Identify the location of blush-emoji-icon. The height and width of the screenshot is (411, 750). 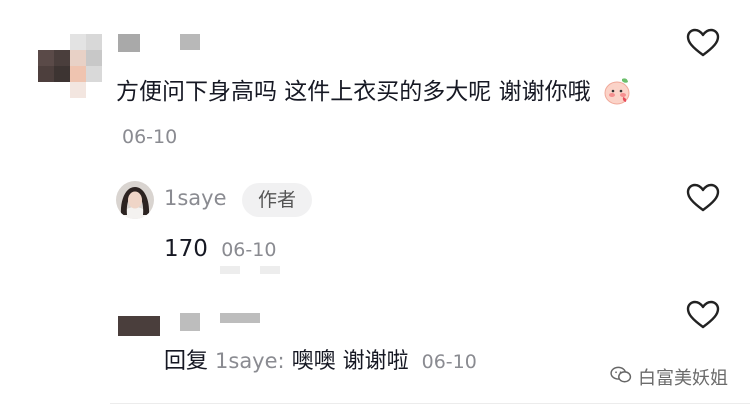
(617, 90).